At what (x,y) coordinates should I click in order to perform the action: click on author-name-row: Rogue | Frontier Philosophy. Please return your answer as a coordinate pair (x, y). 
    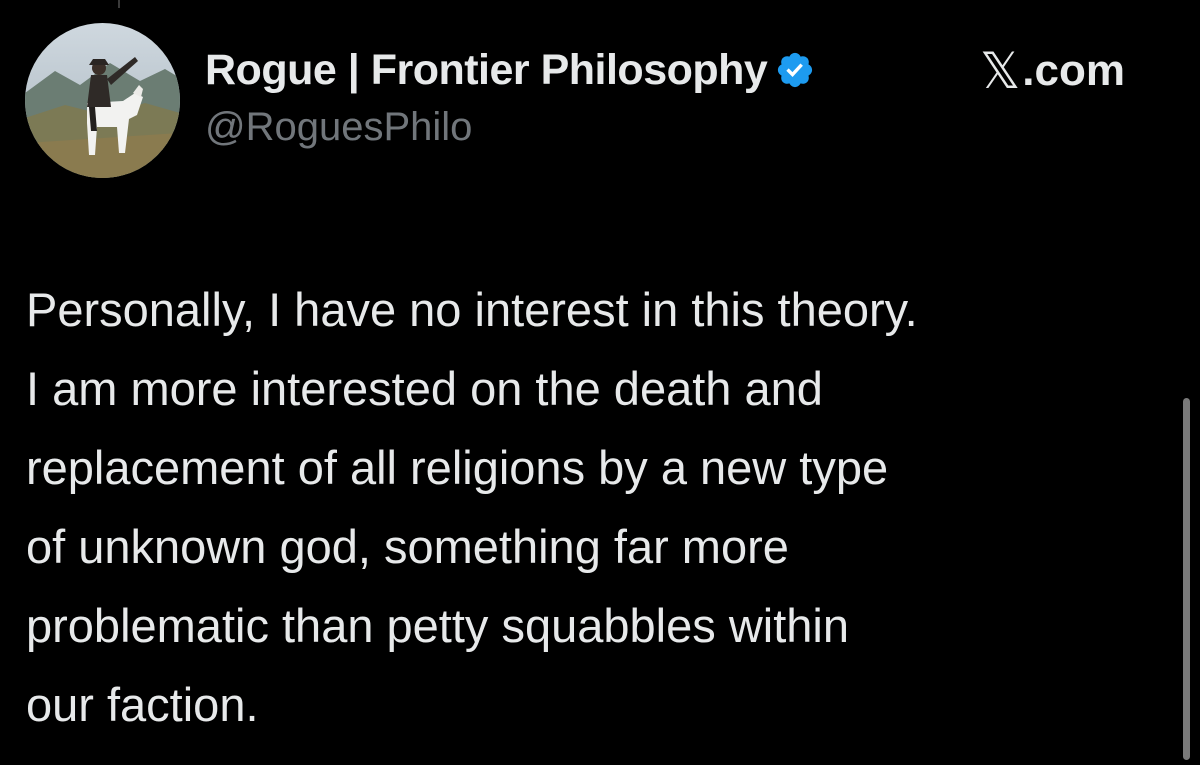
    Looking at the image, I should click on (510, 70).